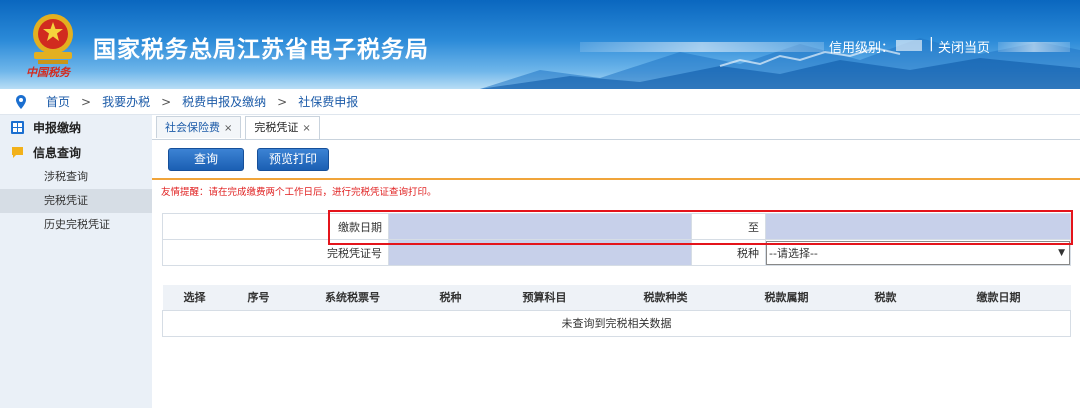  I want to click on tab-tax-certificate: 完税凭证 ×, so click(282, 127).